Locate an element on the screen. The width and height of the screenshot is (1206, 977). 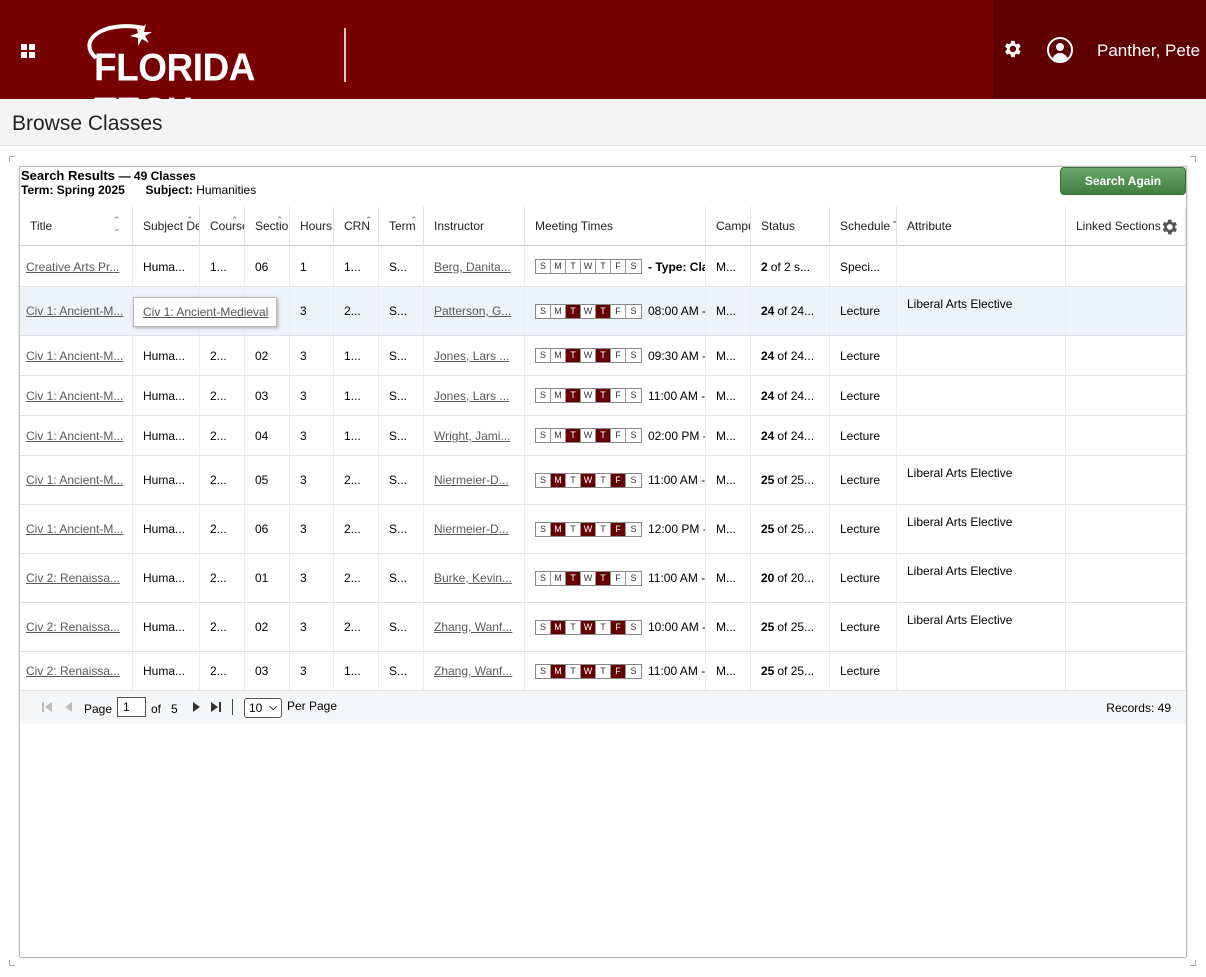
user-name: Panther, Pete is located at coordinates (1148, 51).